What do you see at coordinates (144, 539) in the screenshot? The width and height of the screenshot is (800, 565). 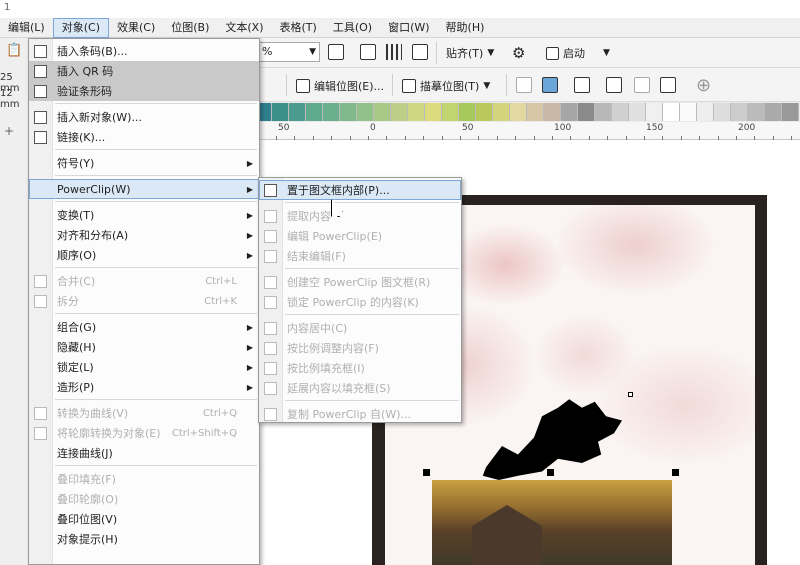 I see `object-menu-item: 对象提示(H)` at bounding box center [144, 539].